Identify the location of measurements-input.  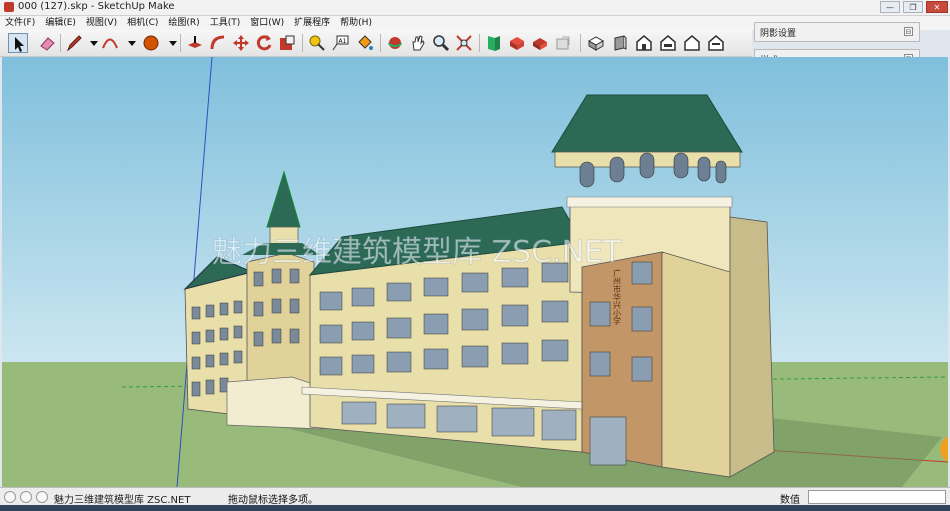
(877, 497).